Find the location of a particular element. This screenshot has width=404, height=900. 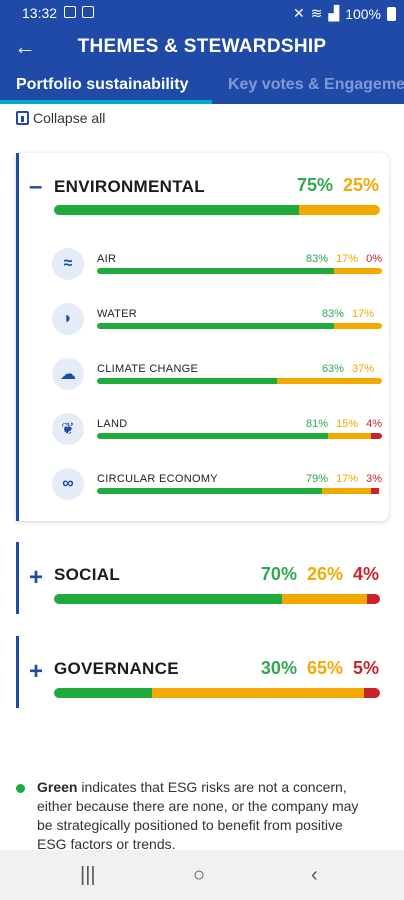

collapse-all-label: Collapse all is located at coordinates (69, 118).